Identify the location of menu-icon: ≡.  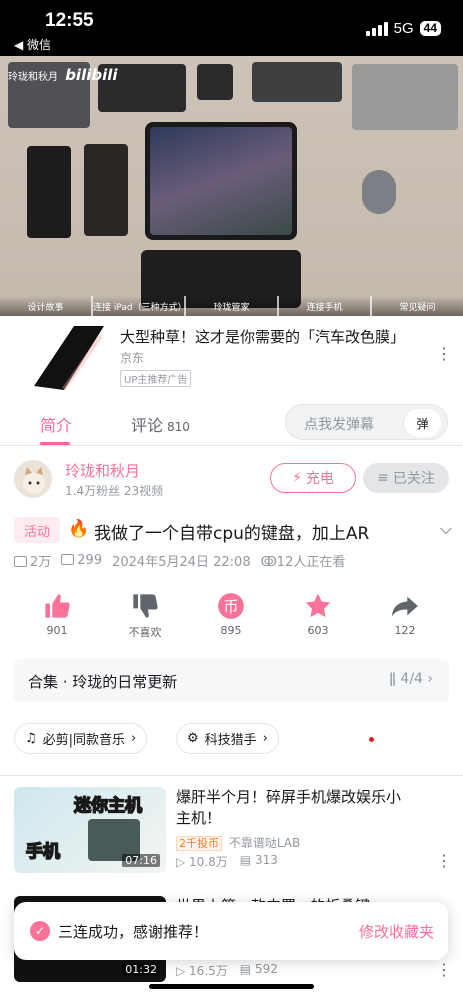
(383, 478).